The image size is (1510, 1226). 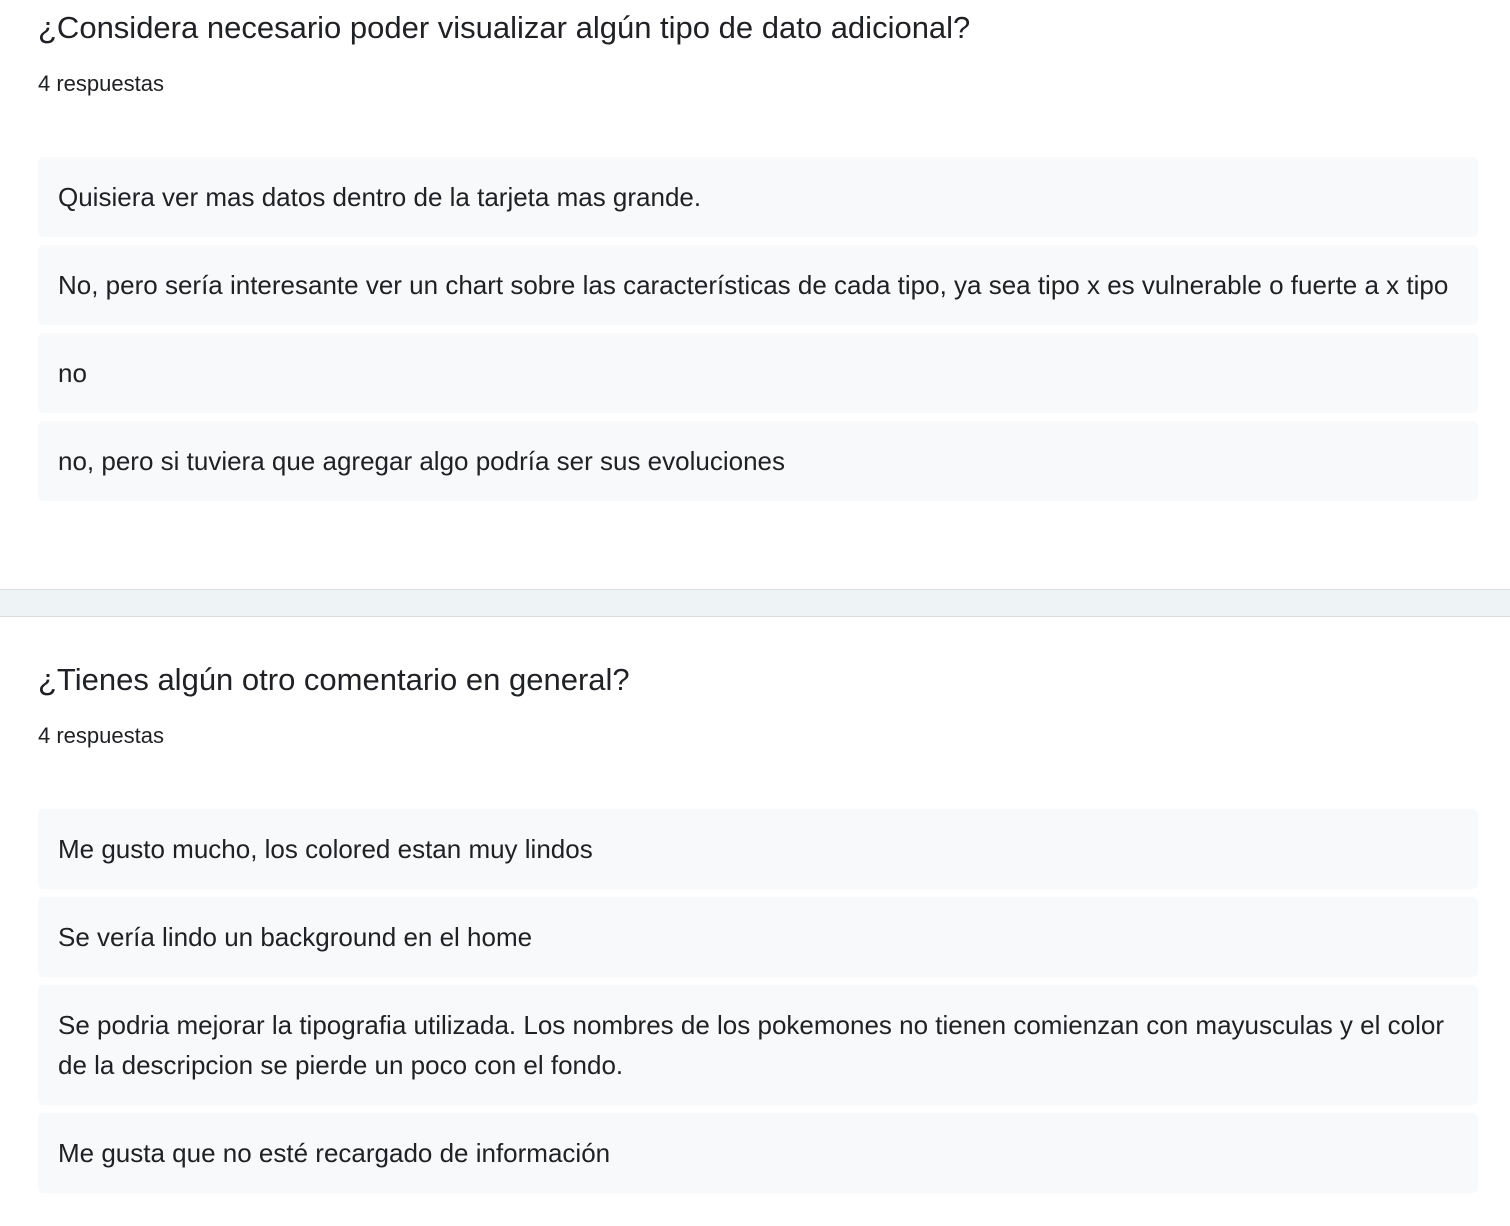 What do you see at coordinates (758, 937) in the screenshot?
I see `response-item: Se vería lindo un background en el home` at bounding box center [758, 937].